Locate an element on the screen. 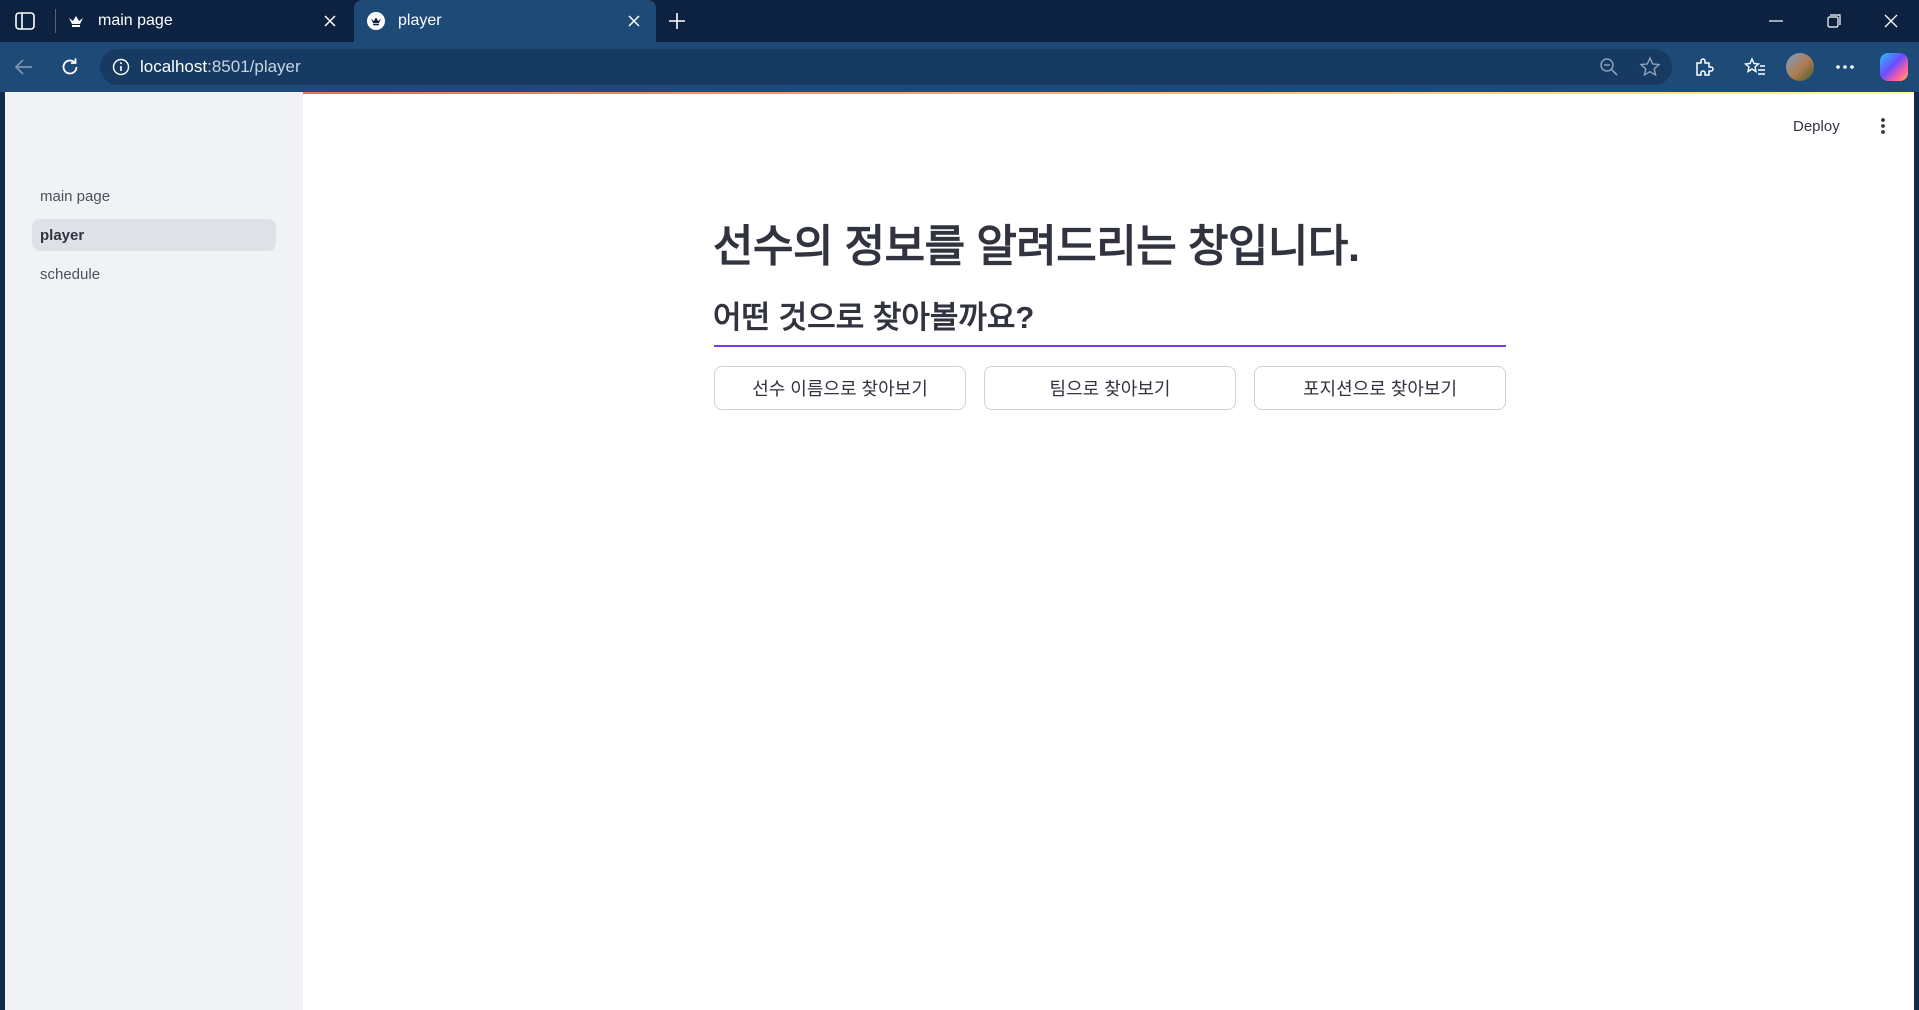  tab-separator is located at coordinates (55, 21).